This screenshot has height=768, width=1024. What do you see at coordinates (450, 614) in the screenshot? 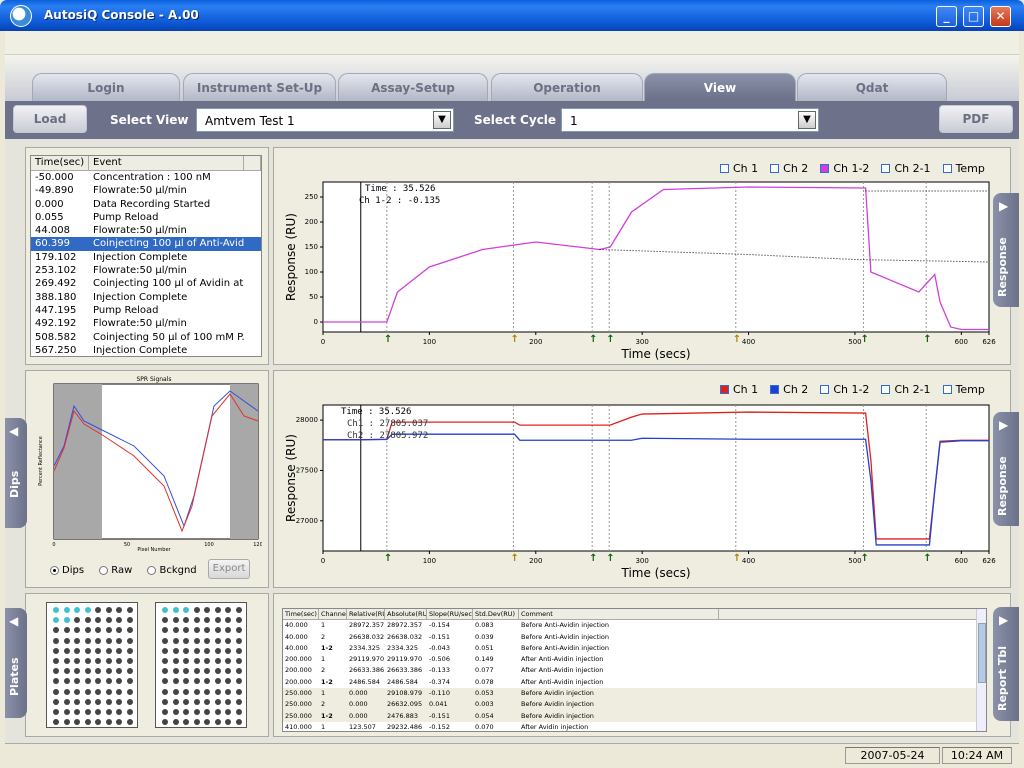
I see `report-col-header: Slope(RU/sec)` at bounding box center [450, 614].